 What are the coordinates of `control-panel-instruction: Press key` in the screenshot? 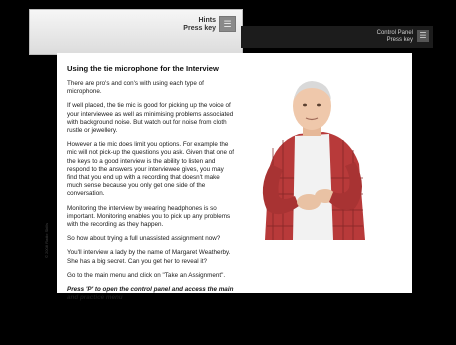 It's located at (399, 40).